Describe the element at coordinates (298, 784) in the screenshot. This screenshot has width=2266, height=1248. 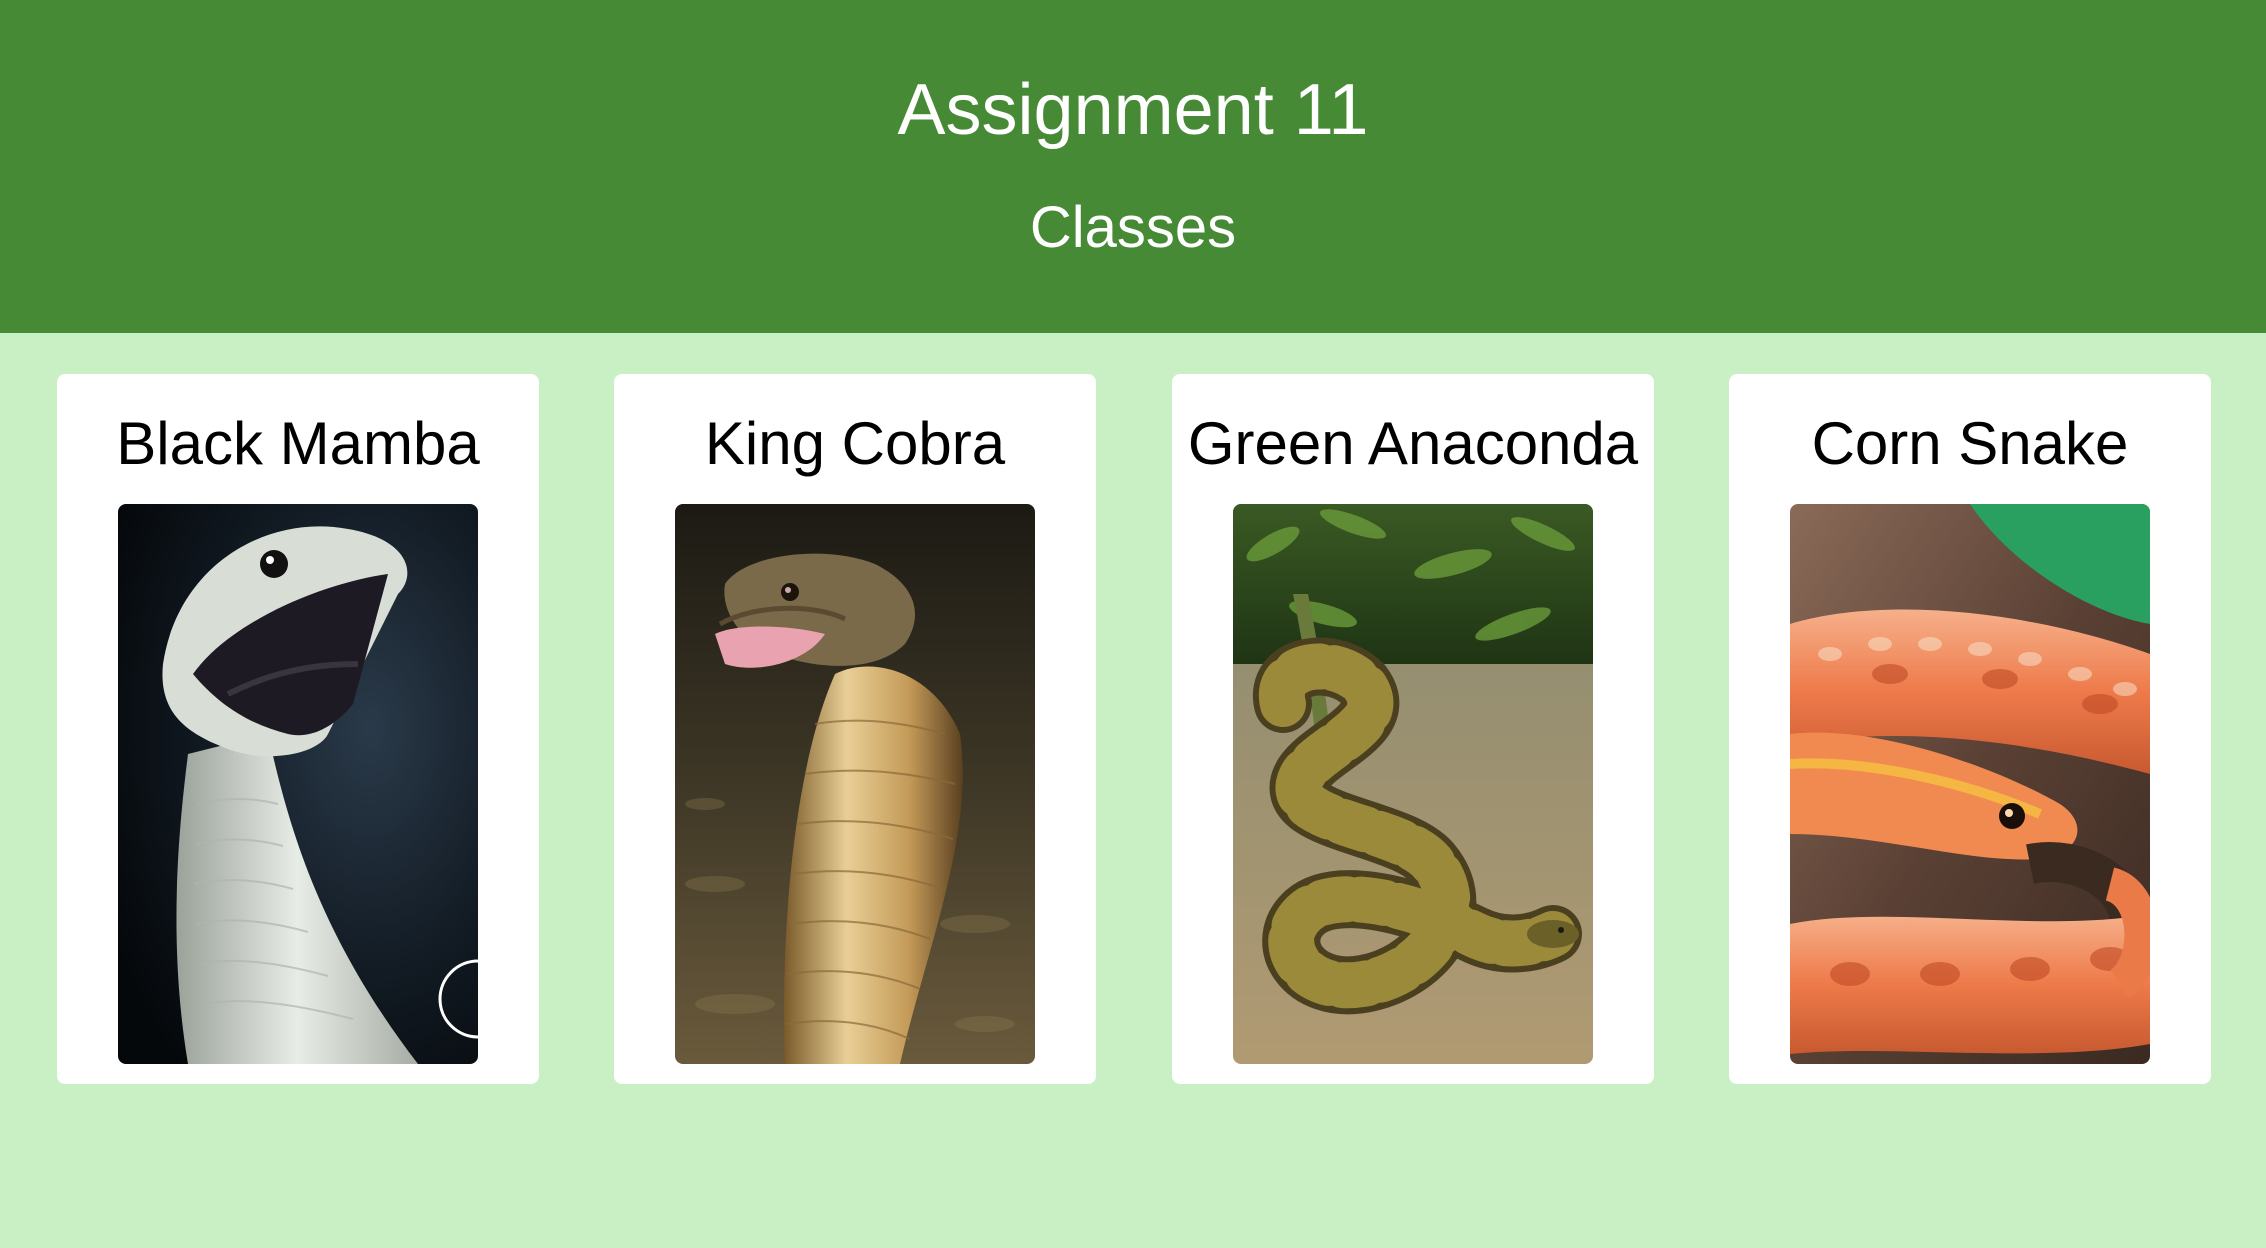
I see `black-mamba-photo` at that location.